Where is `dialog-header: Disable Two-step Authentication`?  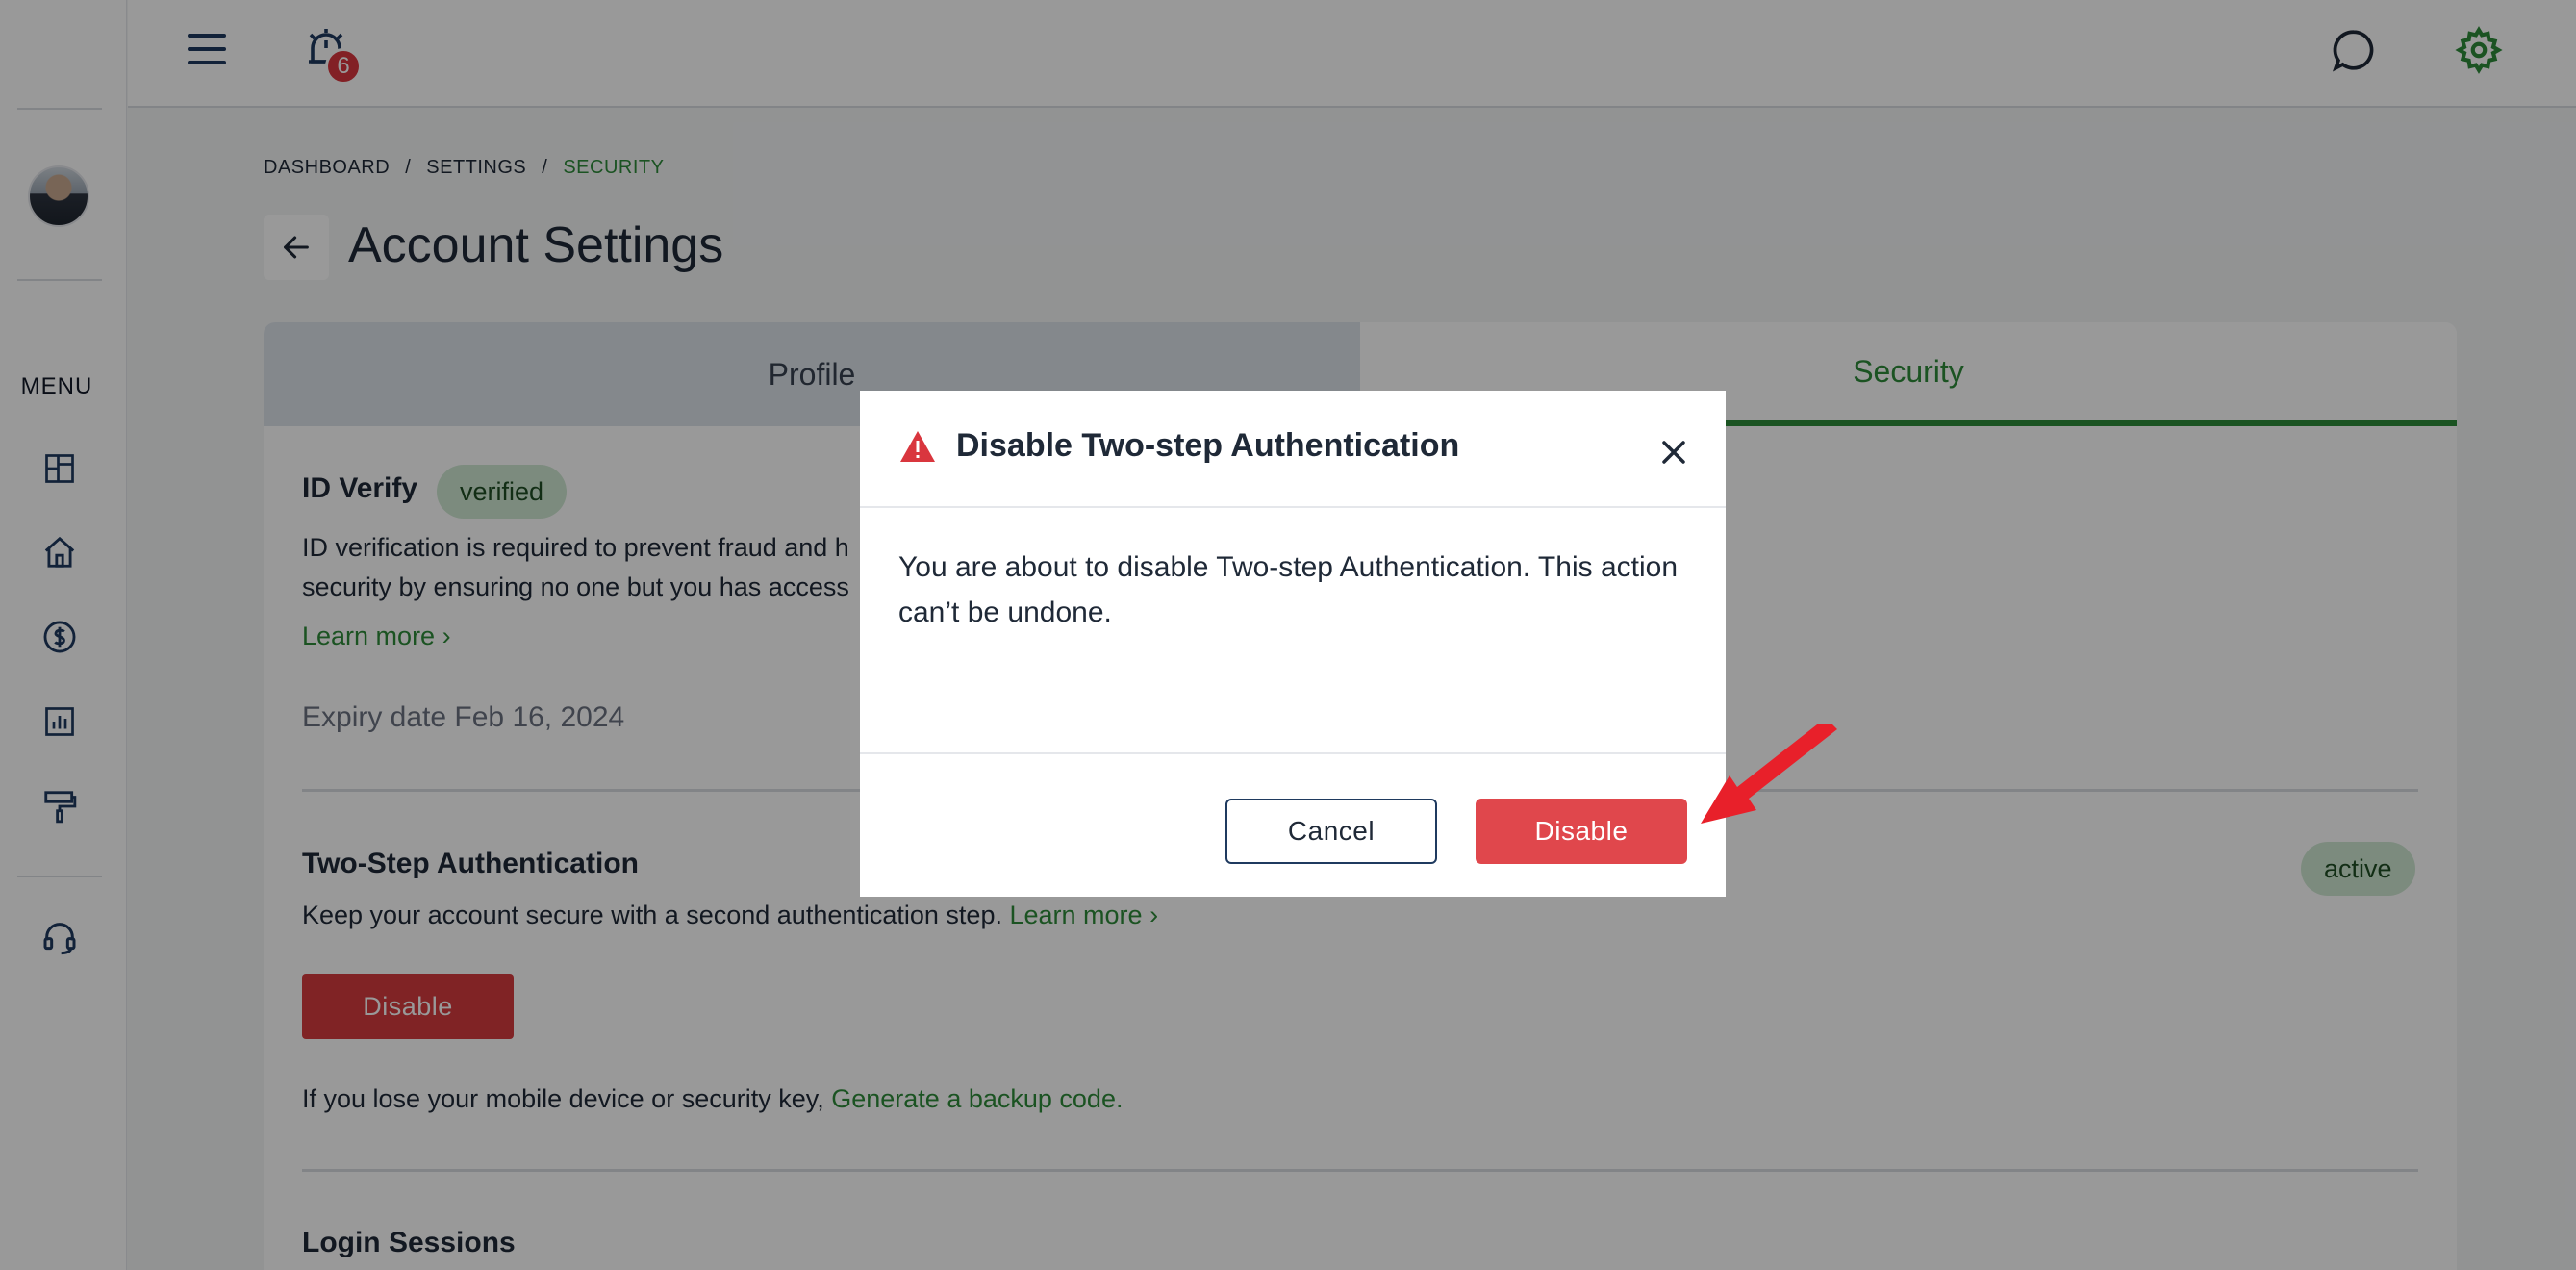 dialog-header: Disable Two-step Authentication is located at coordinates (1293, 449).